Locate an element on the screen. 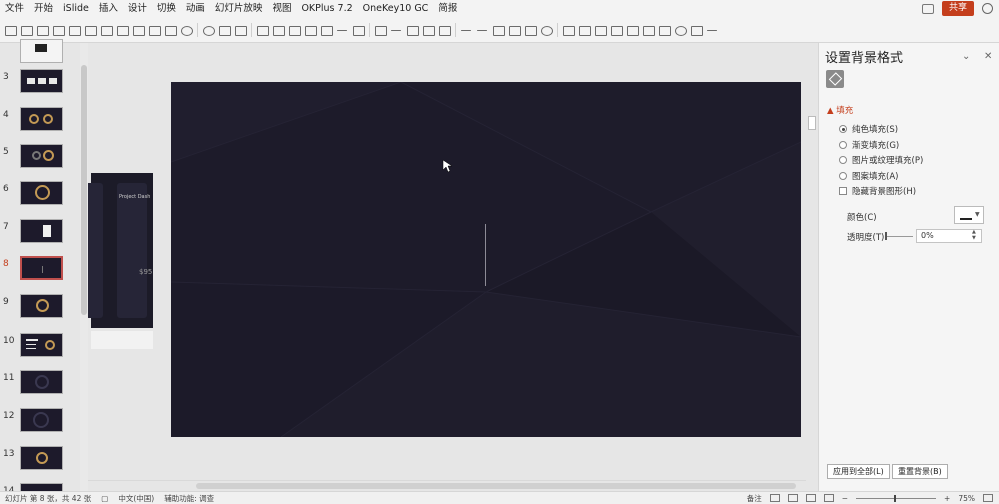 This screenshot has height=504, width=999. offslide-object: Project Dash $95 is located at coordinates (120, 250).